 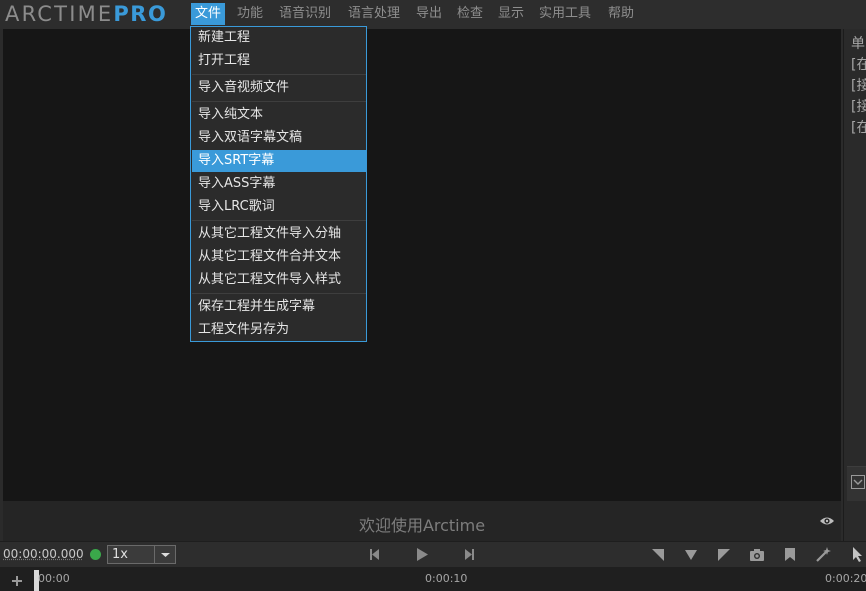 I want to click on subtitle-list-panel: 单 [在 [接 [接 [在, so click(x=854, y=285).